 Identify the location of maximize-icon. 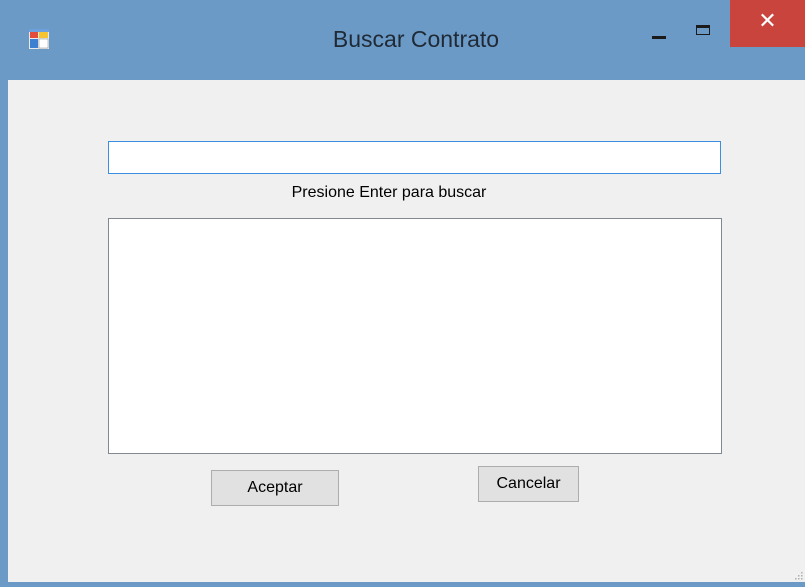
(705, 35).